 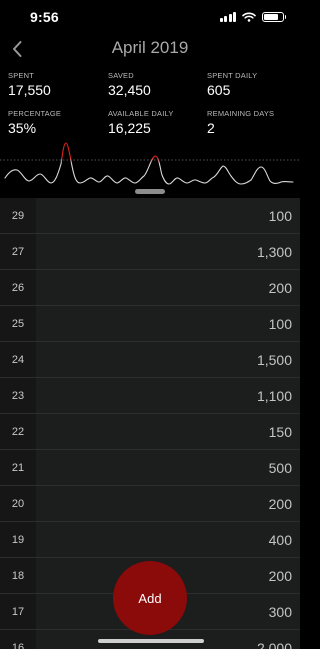 I want to click on stat-value: 605, so click(x=219, y=90).